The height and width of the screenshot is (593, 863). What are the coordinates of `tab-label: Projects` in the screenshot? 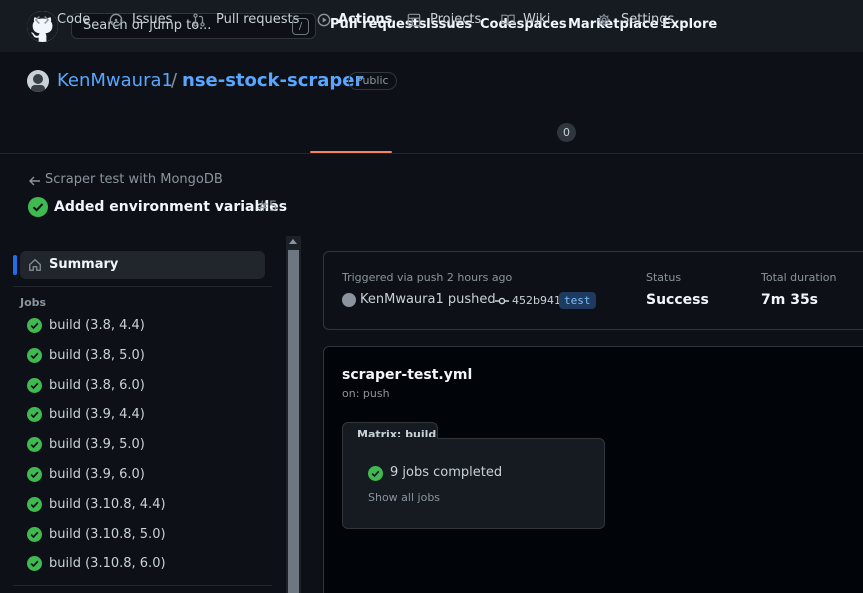 It's located at (456, 19).